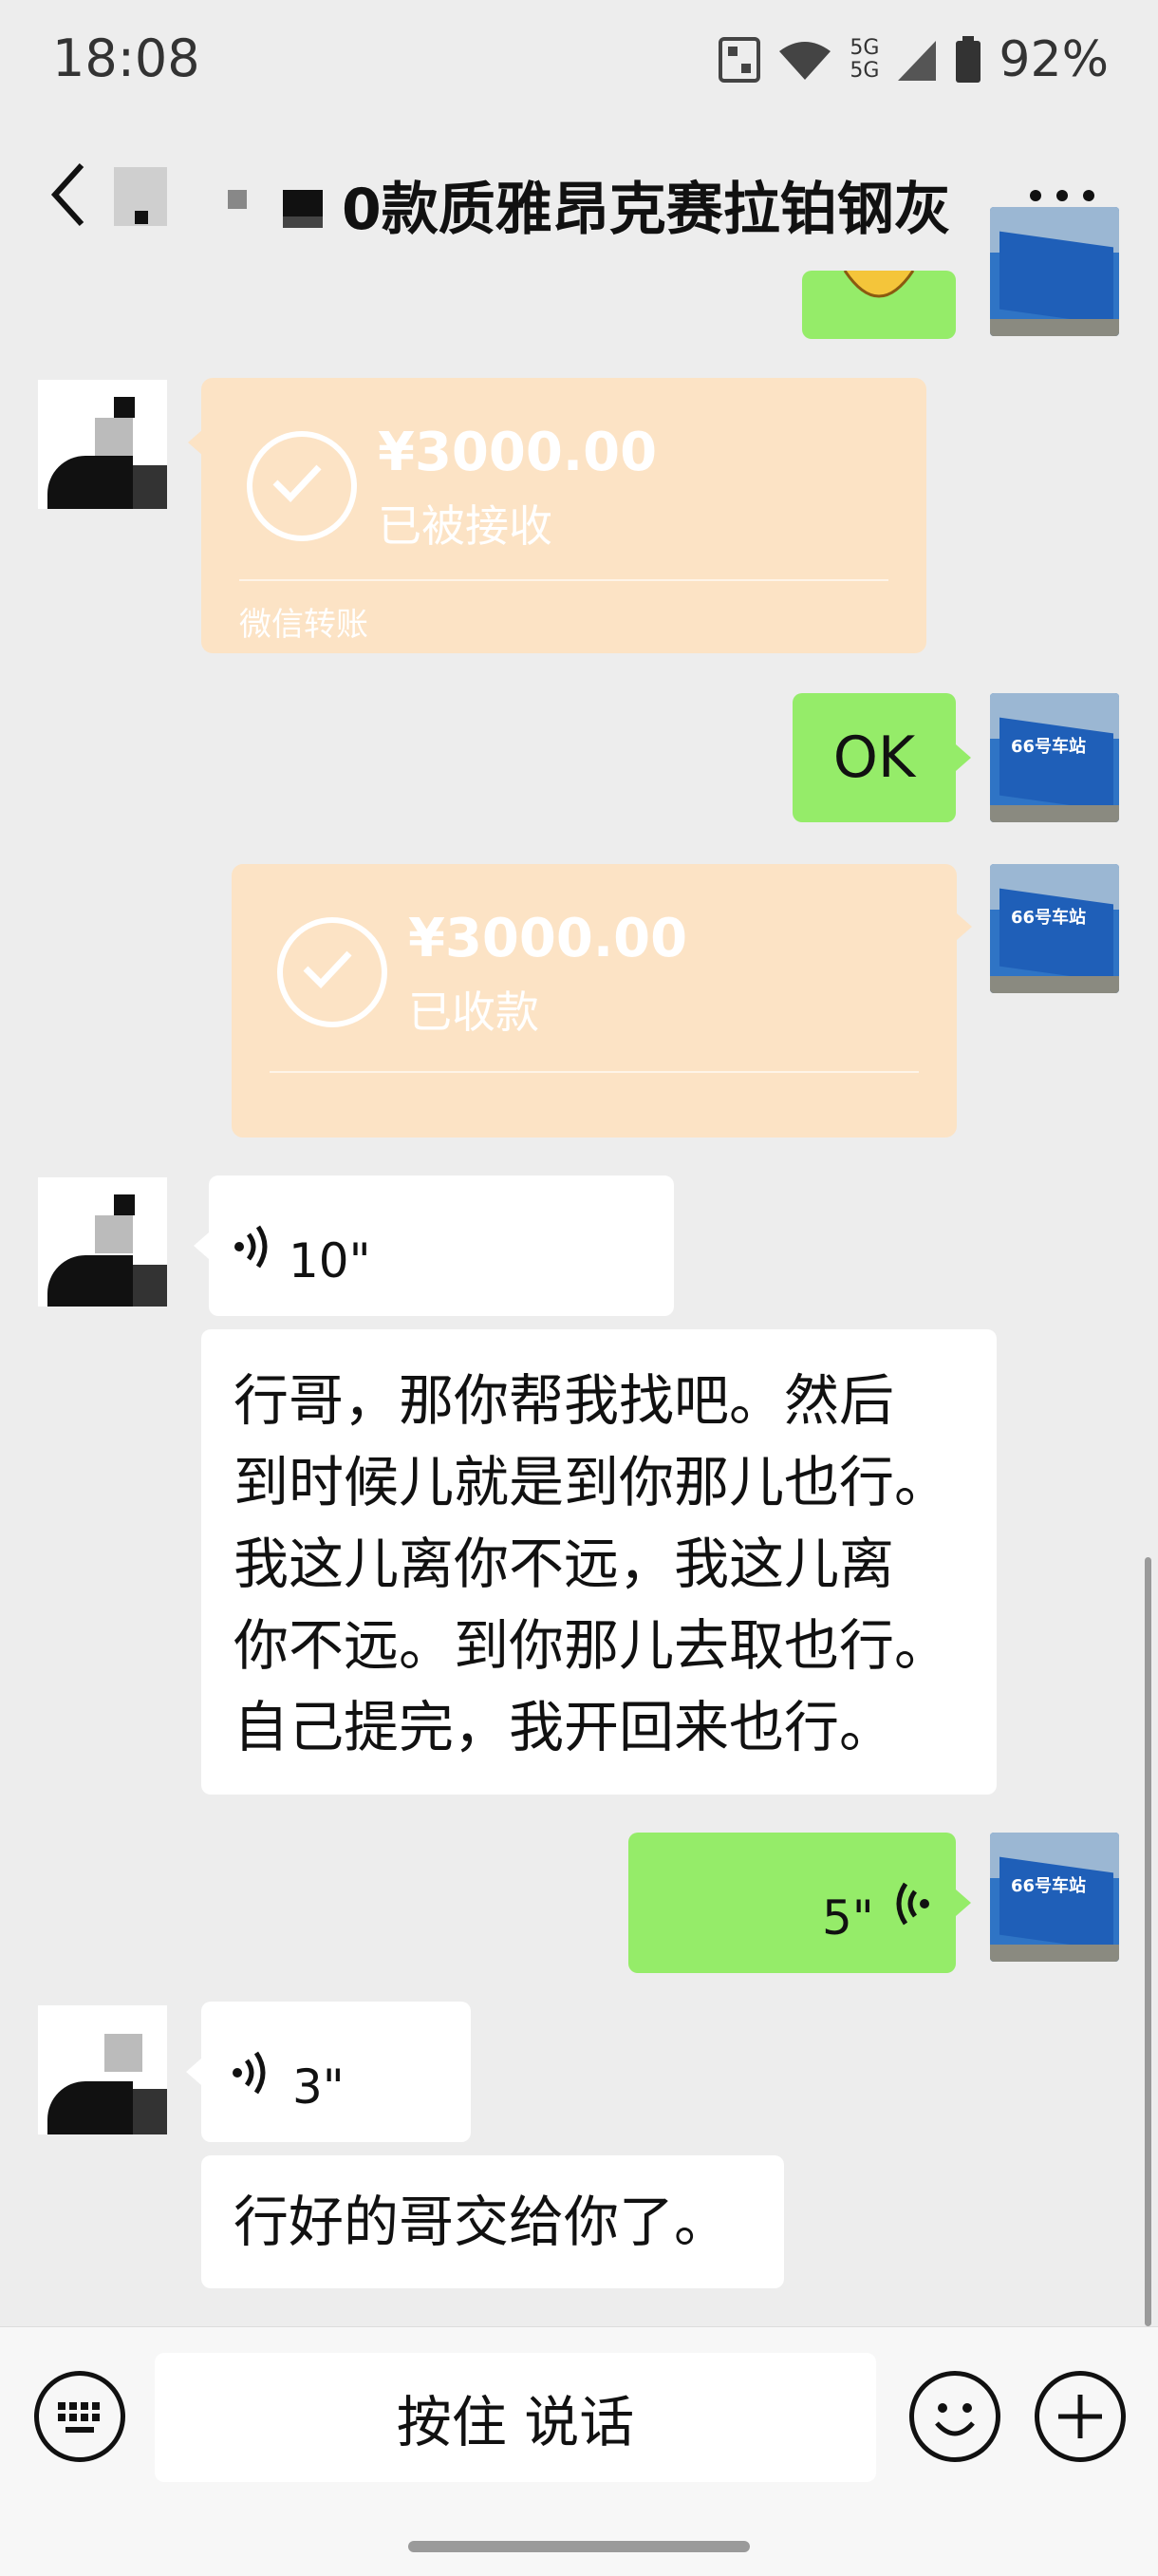 Image resolution: width=1158 pixels, height=2576 pixels. What do you see at coordinates (515, 2417) in the screenshot?
I see `hold-to-talk-button: 按住 说话` at bounding box center [515, 2417].